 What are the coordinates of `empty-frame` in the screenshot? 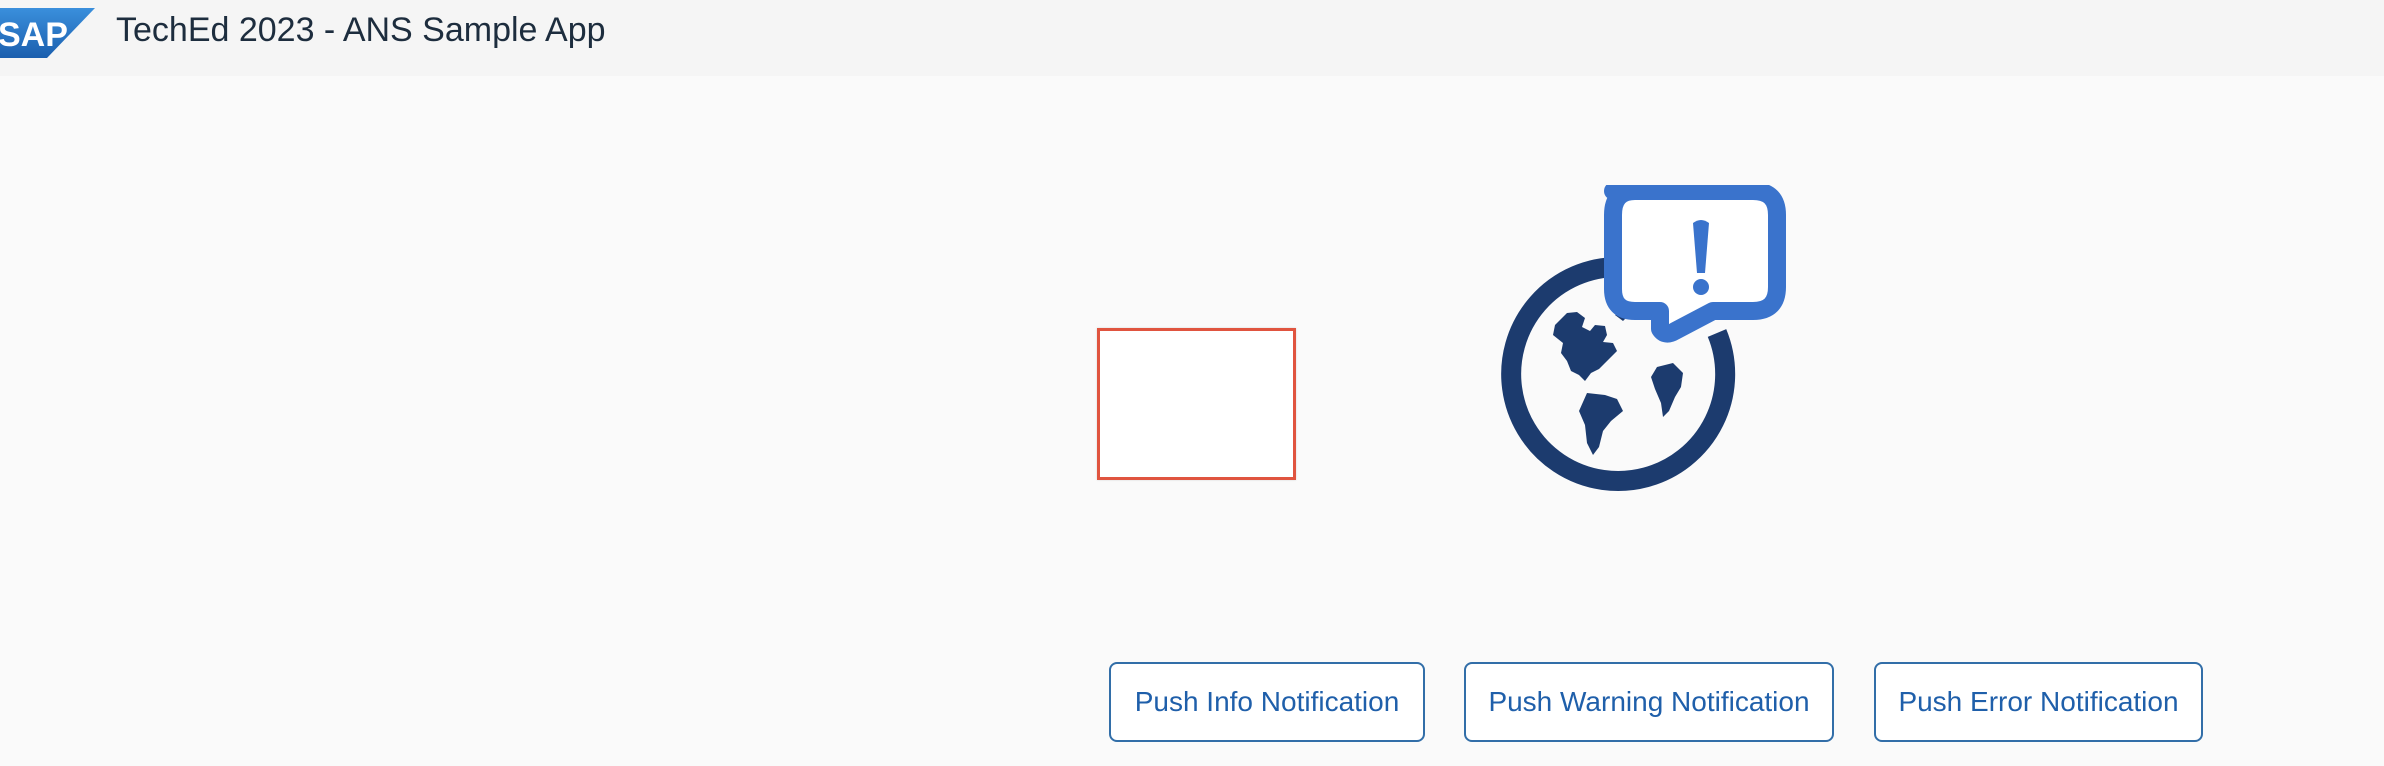 It's located at (1196, 404).